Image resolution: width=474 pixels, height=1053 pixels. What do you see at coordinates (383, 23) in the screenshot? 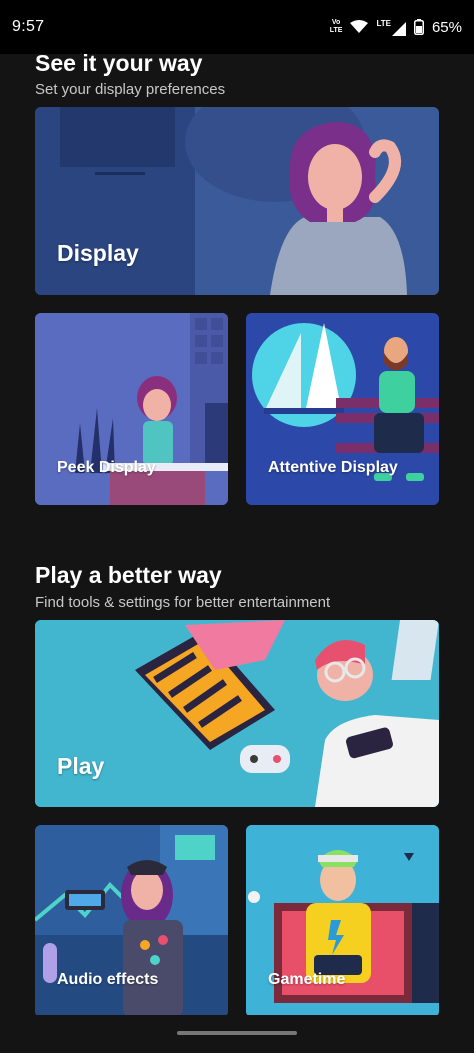
I see `network-type: LTE` at bounding box center [383, 23].